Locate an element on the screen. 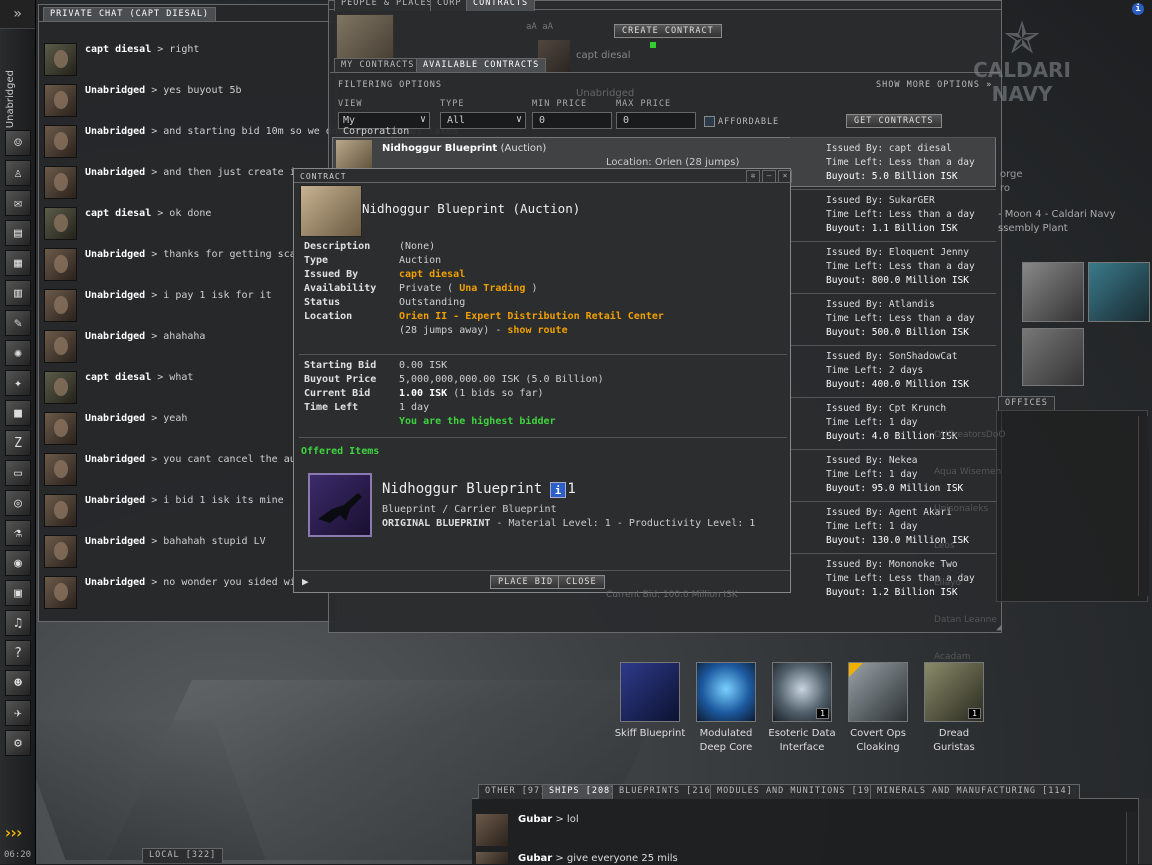  help-icon: ◎ is located at coordinates (18, 503).